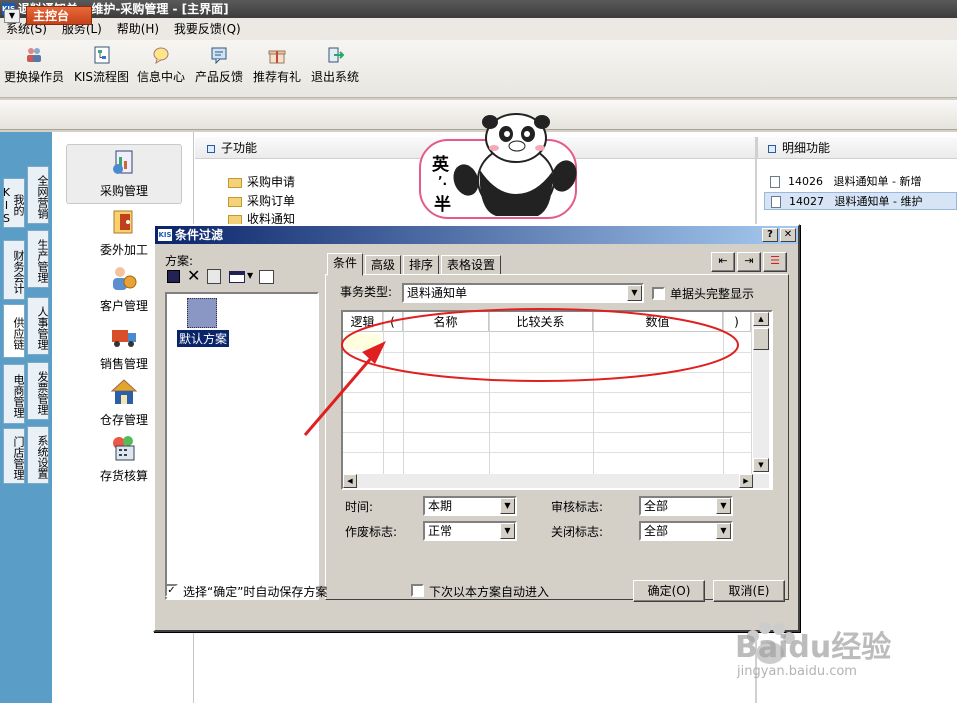 The image size is (957, 703). I want to click on product-feedback-button: 产品反馈, so click(219, 65).